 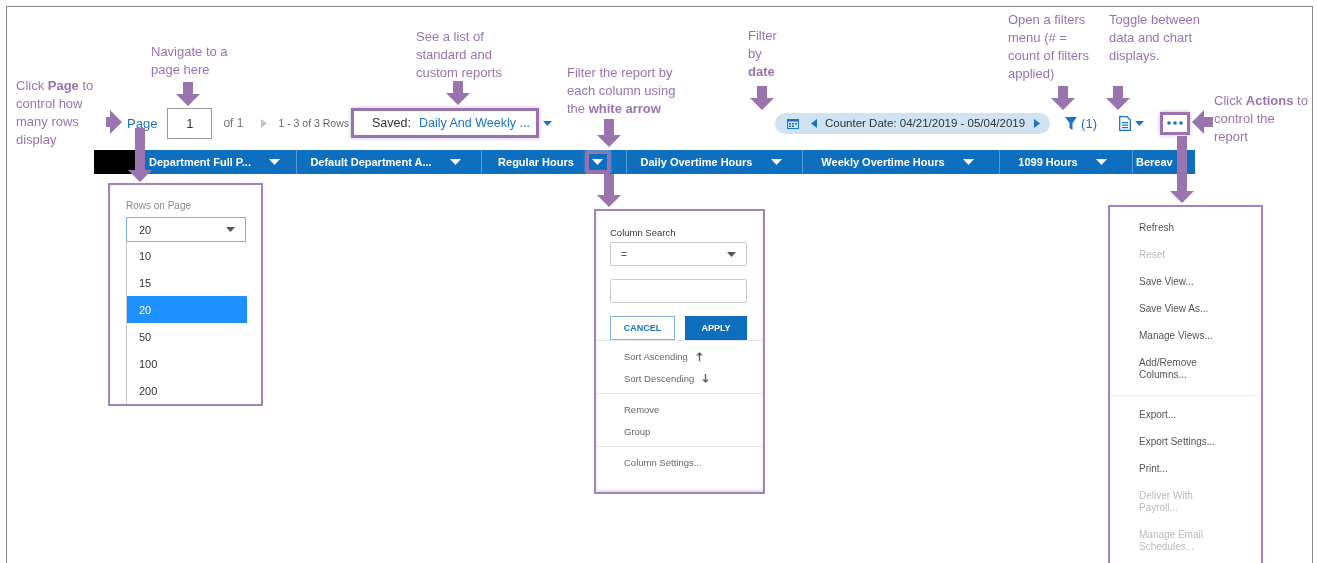 What do you see at coordinates (696, 162) in the screenshot?
I see `column-header: Daily Overtime Hours` at bounding box center [696, 162].